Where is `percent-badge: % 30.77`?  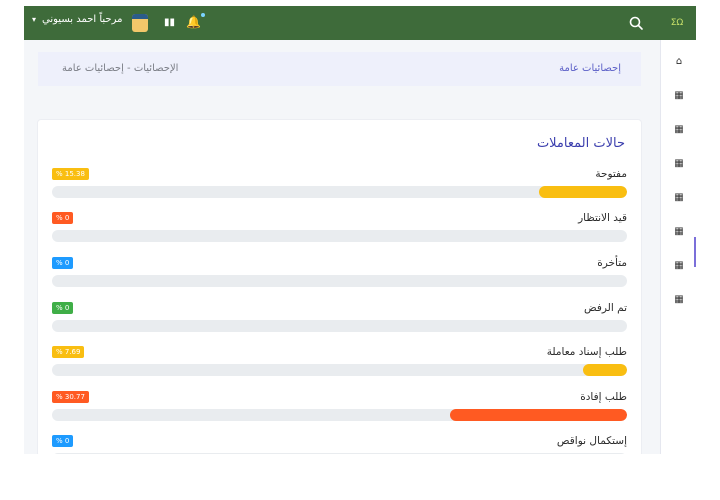 percent-badge: % 30.77 is located at coordinates (70, 397).